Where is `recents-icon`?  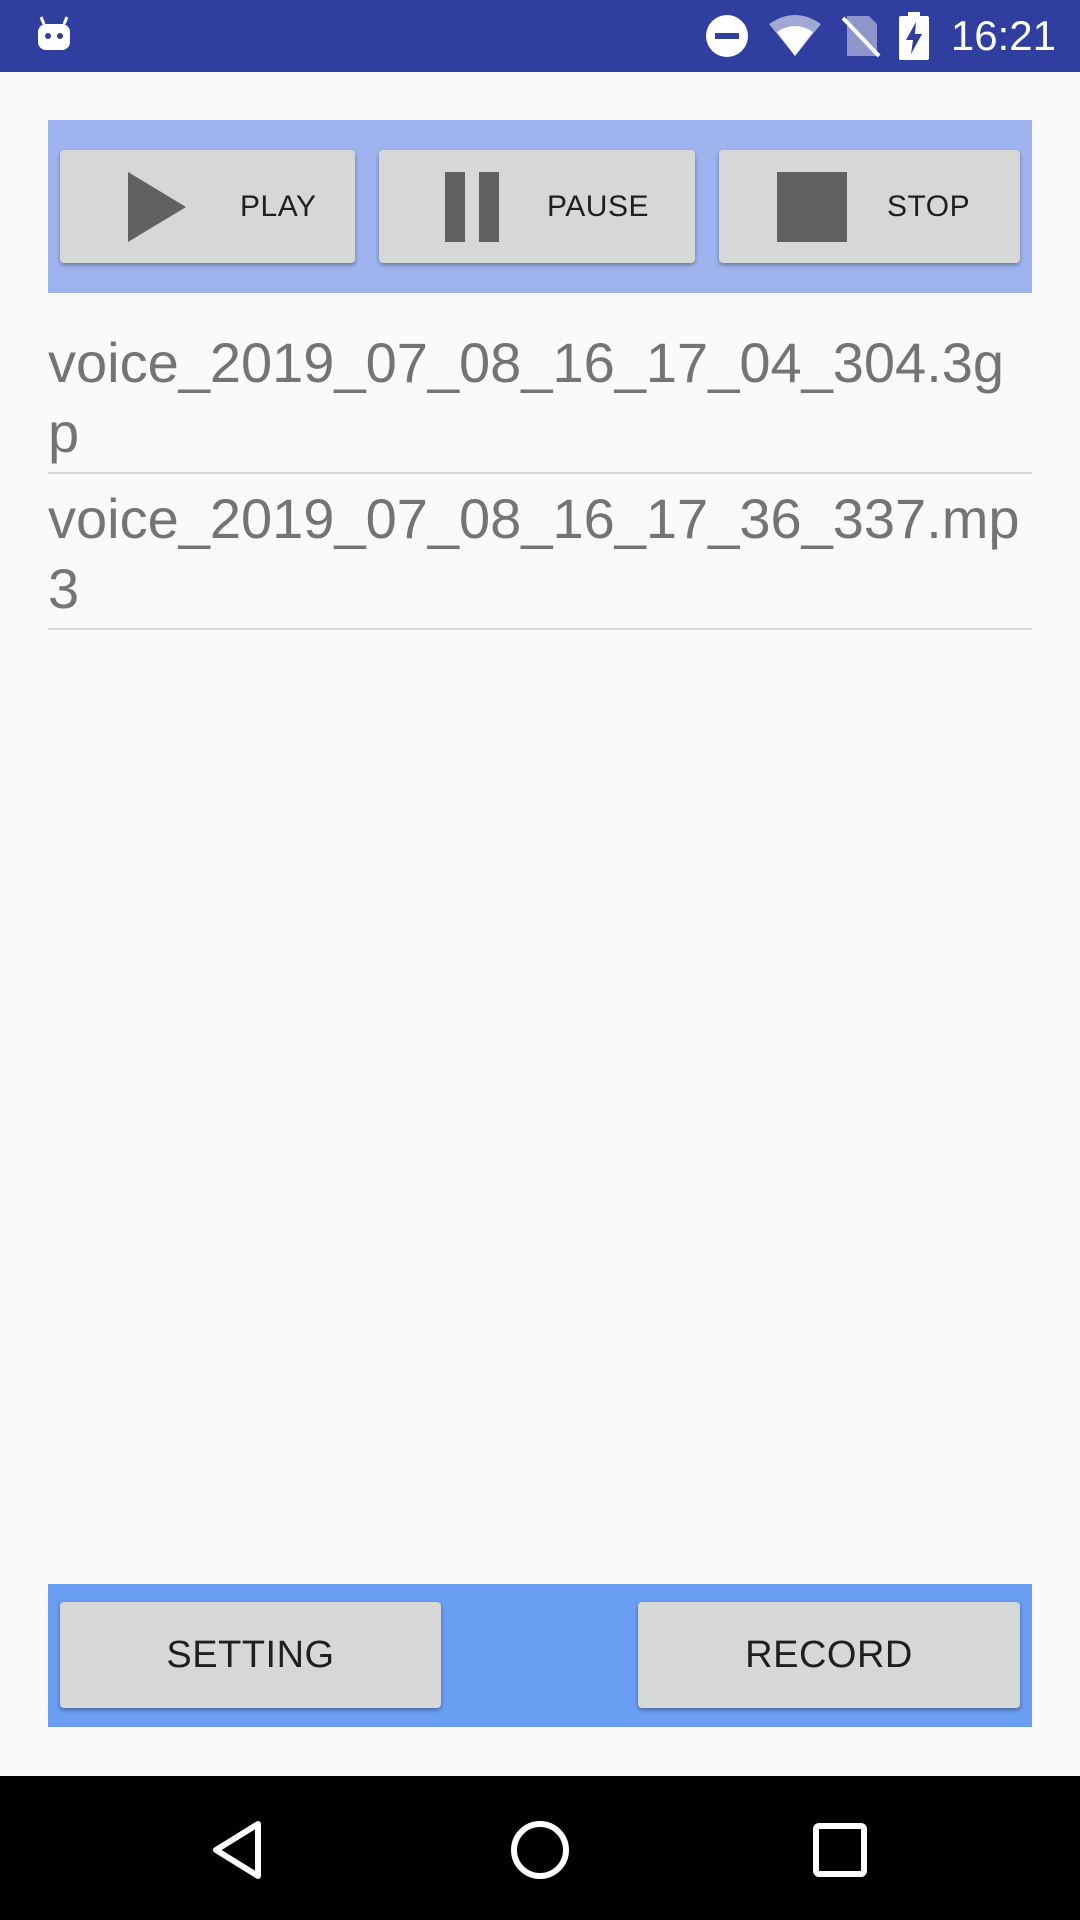
recents-icon is located at coordinates (840, 1850).